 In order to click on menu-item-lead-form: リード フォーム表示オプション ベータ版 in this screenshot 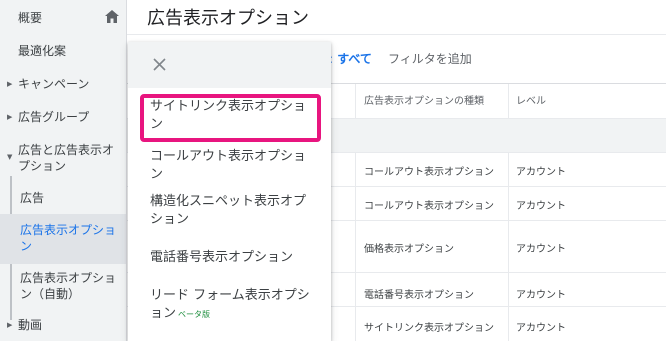, I will do `click(234, 305)`.